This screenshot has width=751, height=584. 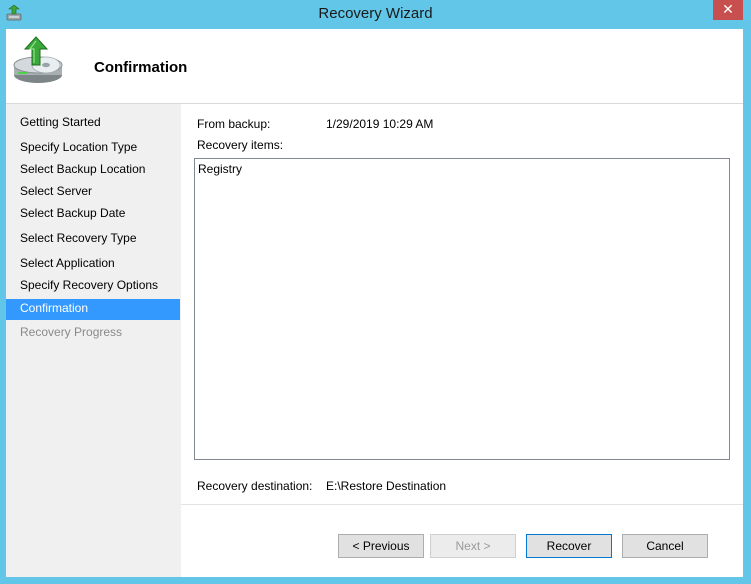 I want to click on window-title: Recovery Wizard, so click(x=375, y=13).